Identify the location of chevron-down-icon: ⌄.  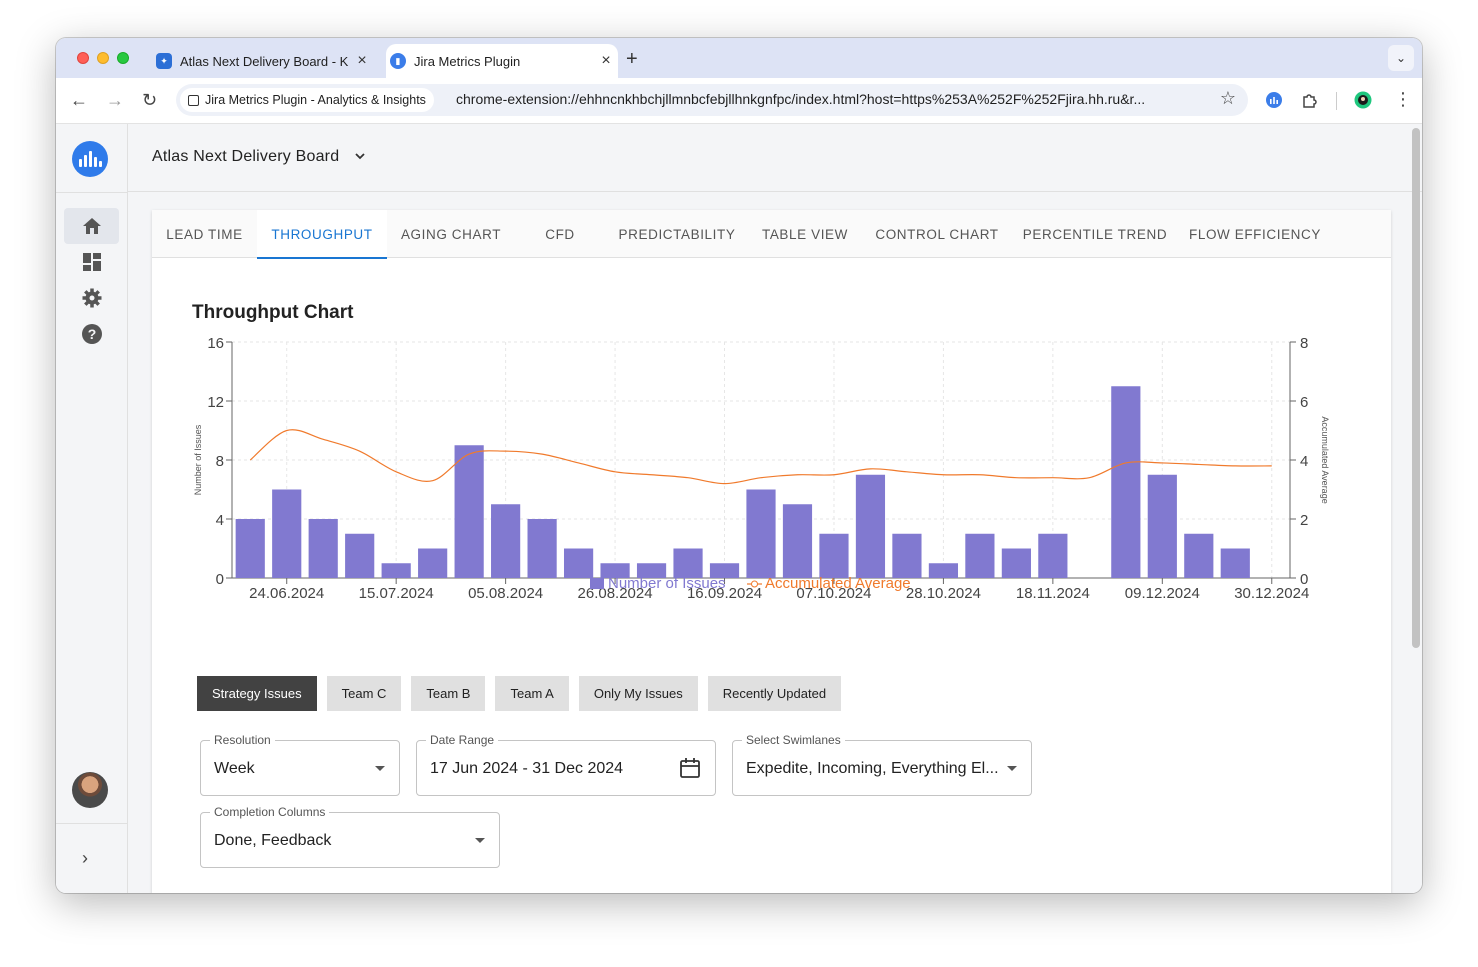
(1401, 58).